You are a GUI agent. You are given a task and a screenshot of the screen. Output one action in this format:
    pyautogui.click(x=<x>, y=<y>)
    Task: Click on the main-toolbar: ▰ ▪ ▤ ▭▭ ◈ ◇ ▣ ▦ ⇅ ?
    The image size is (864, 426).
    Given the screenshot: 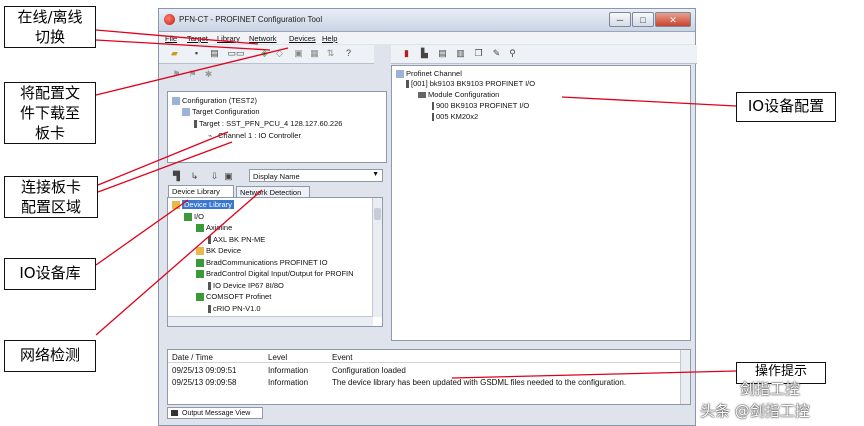 What is the action you would take?
    pyautogui.click(x=266, y=54)
    